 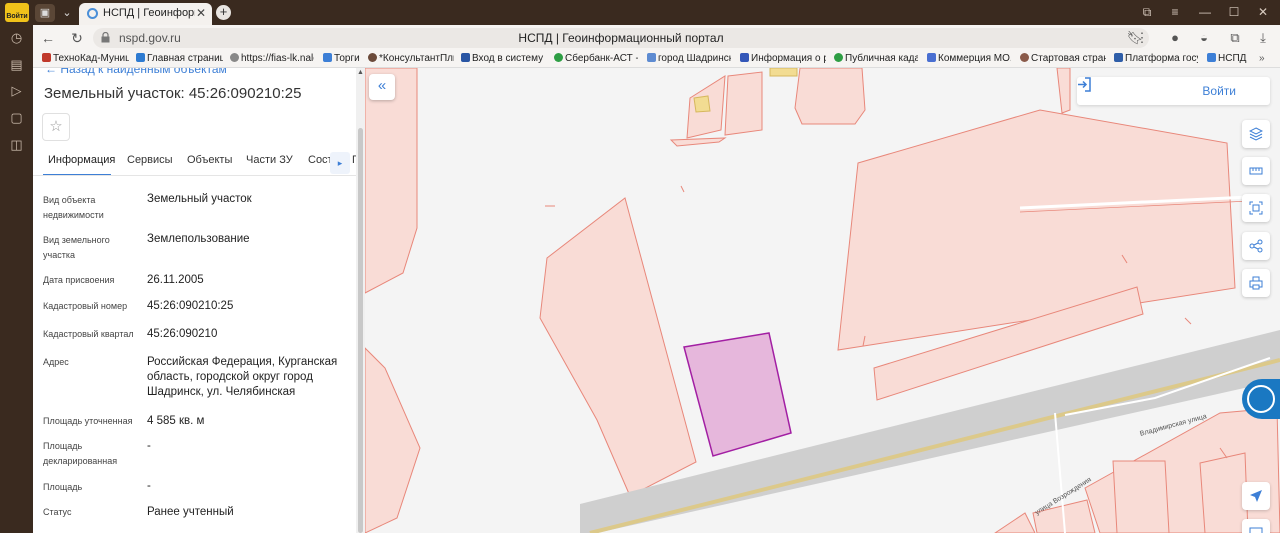 What do you see at coordinates (1084, 84) in the screenshot?
I see `login-icon` at bounding box center [1084, 84].